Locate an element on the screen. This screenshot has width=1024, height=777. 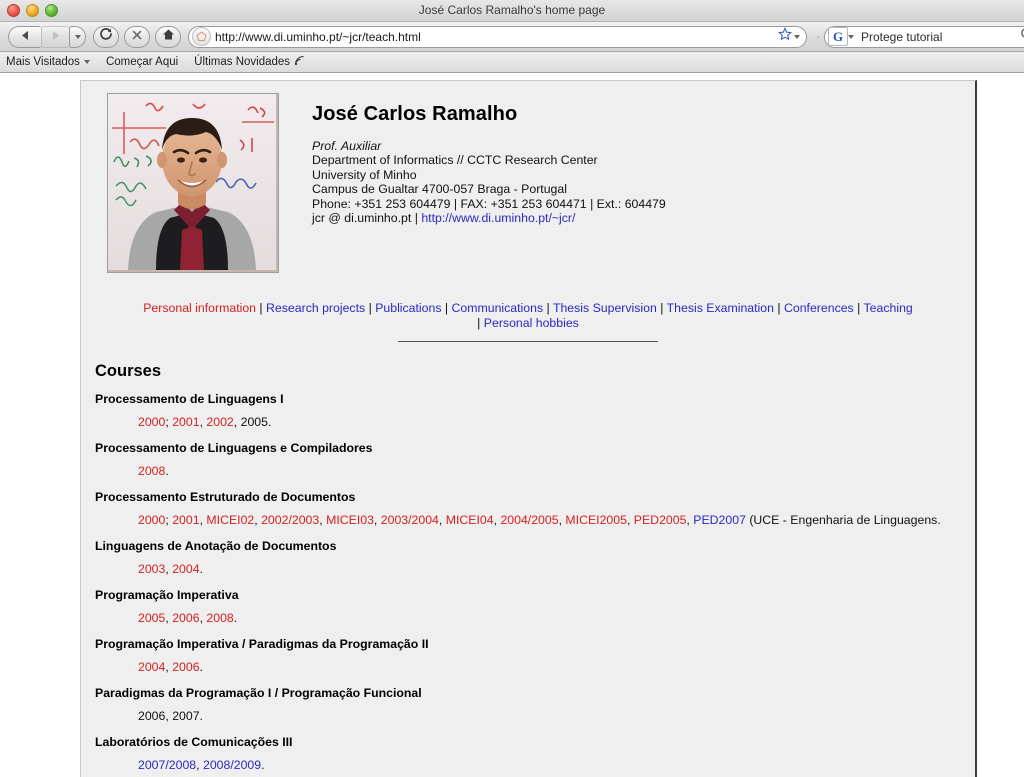
bookmark-mais-visitados: Mais Visitados is located at coordinates (48, 62).